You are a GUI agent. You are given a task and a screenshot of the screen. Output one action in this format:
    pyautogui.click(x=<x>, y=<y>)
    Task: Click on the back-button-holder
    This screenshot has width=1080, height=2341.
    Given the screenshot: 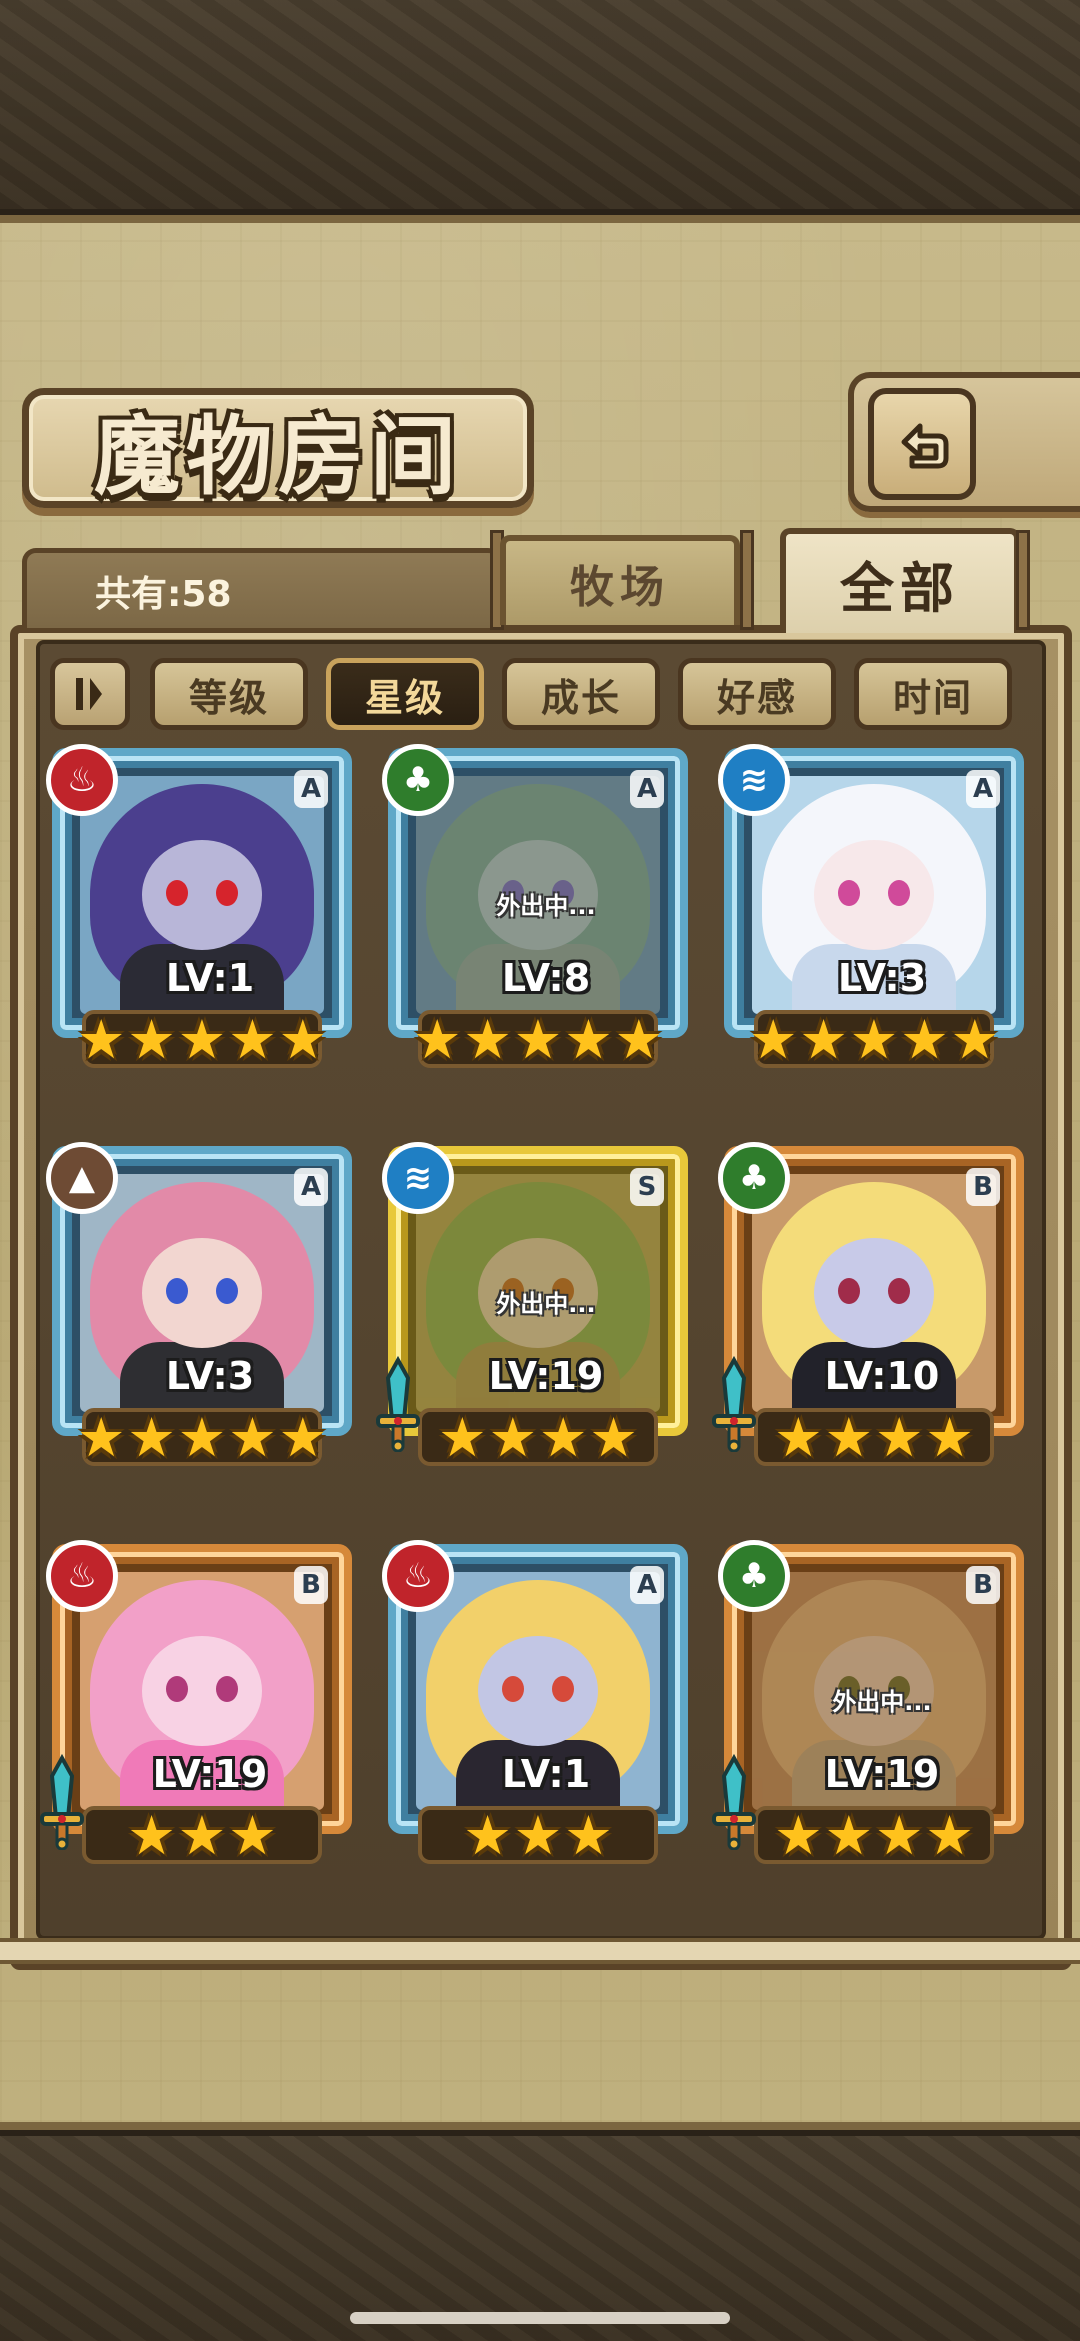 What is the action you would take?
    pyautogui.click(x=964, y=442)
    